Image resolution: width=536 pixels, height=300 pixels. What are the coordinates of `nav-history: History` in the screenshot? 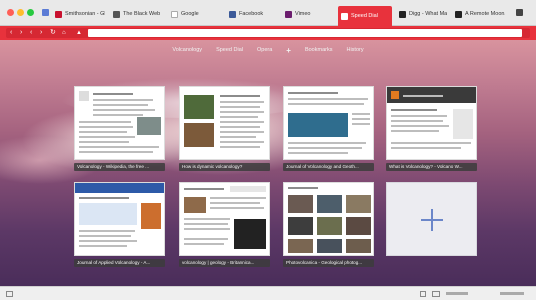 It's located at (354, 50).